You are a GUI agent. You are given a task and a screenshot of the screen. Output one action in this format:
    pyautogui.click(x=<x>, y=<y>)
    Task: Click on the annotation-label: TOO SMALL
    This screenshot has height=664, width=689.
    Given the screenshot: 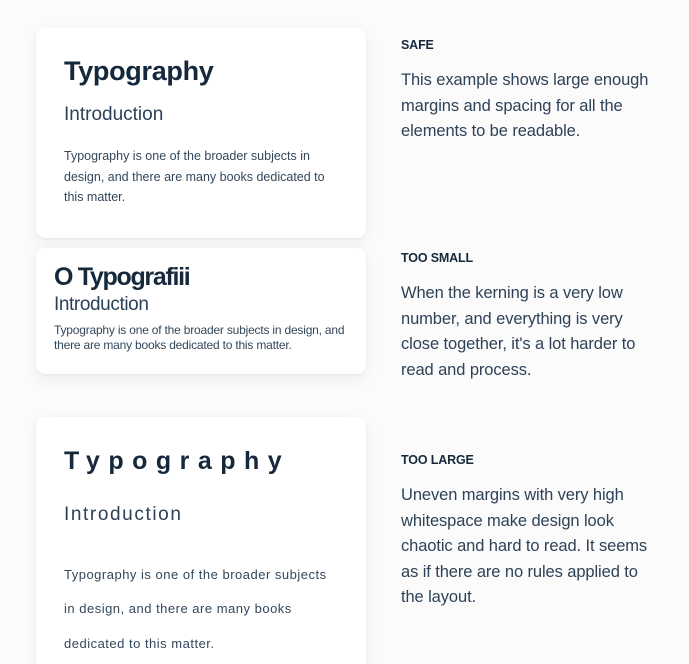 What is the action you would take?
    pyautogui.click(x=437, y=258)
    